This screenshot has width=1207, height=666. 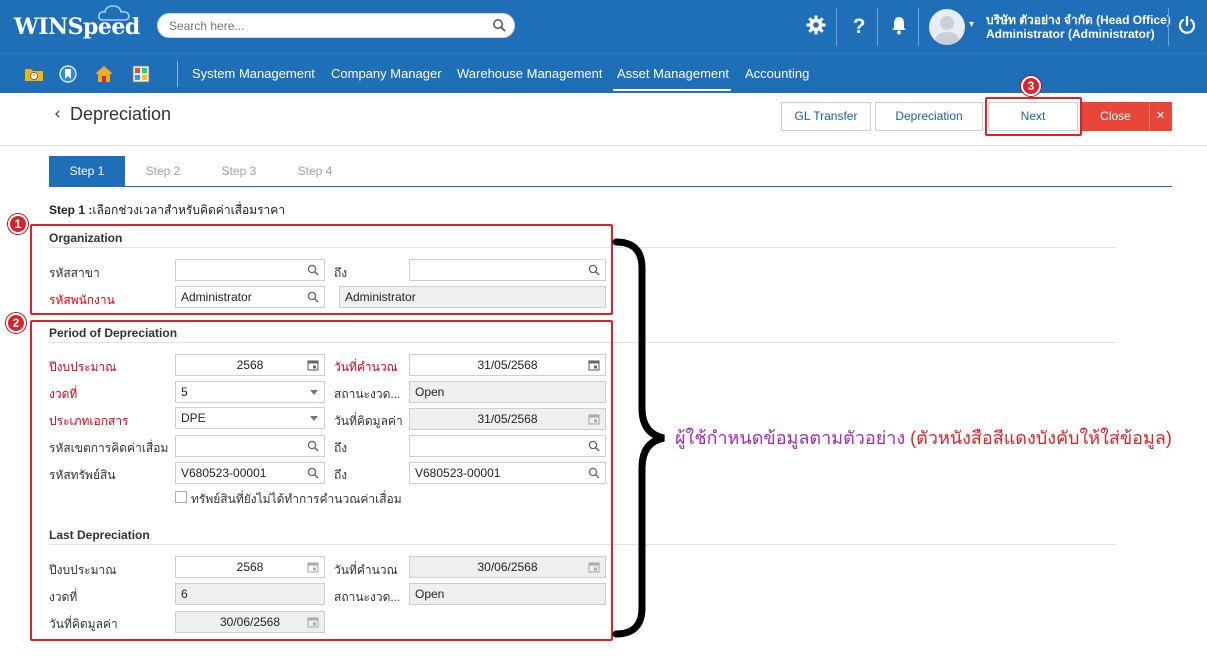 I want to click on back-icon: ‹, so click(x=57, y=114).